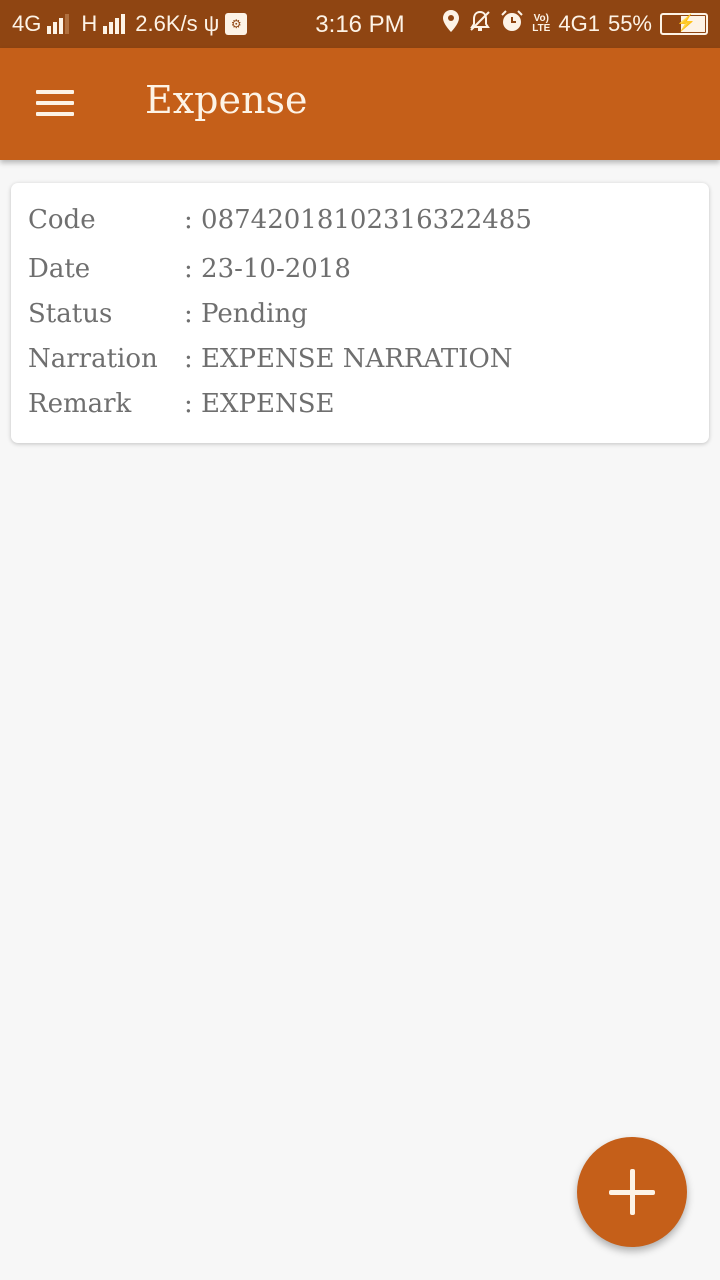  What do you see at coordinates (579, 23) in the screenshot?
I see `network-type-3: 4G1` at bounding box center [579, 23].